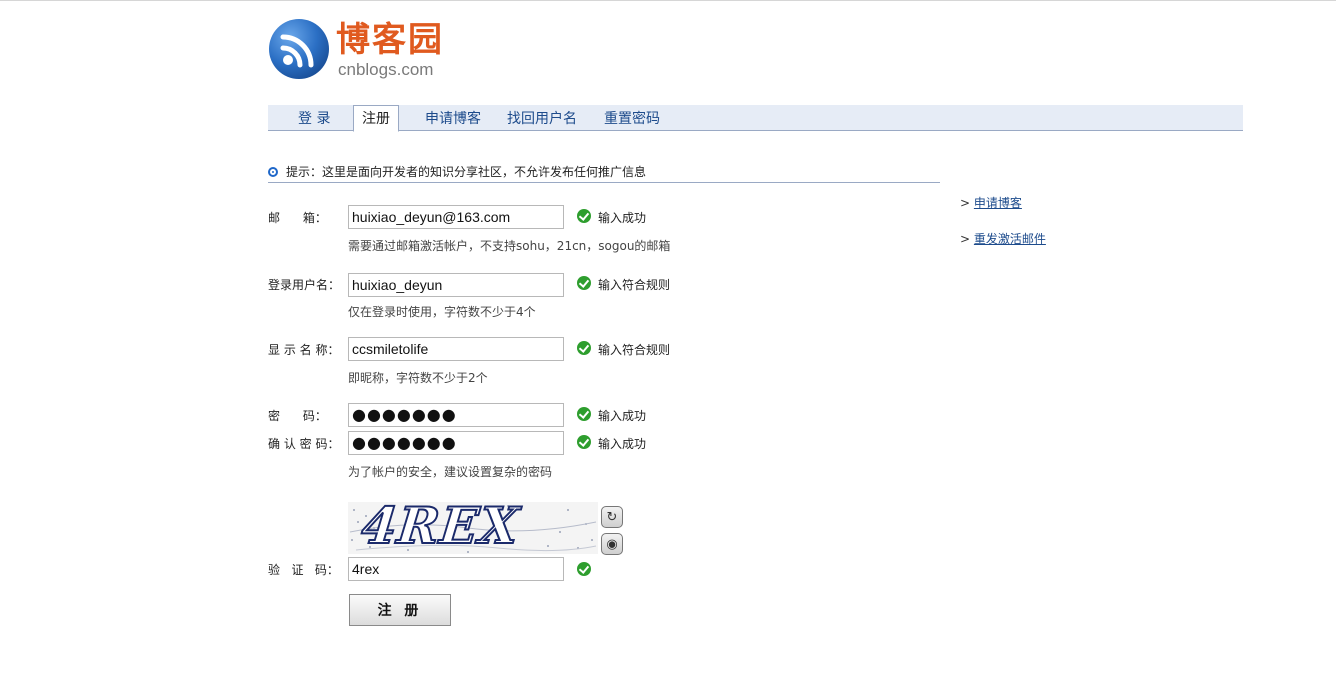  What do you see at coordinates (456, 217) in the screenshot?
I see `email-field: huixiao_deyun@163.com` at bounding box center [456, 217].